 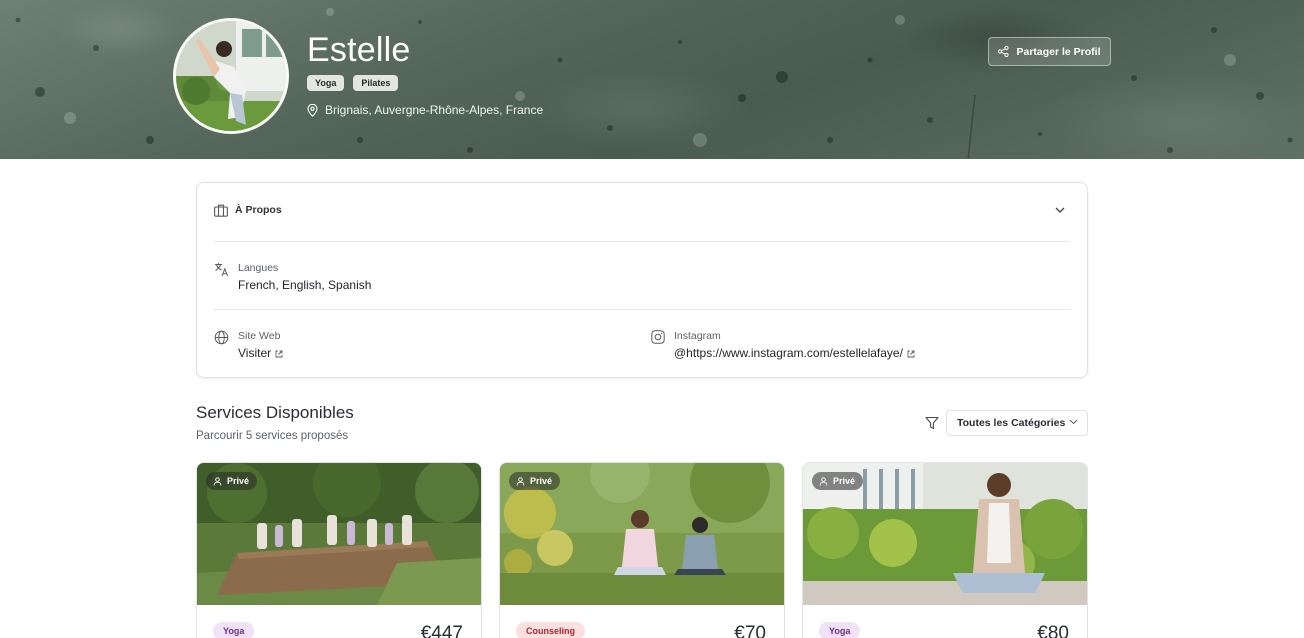 What do you see at coordinates (550, 630) in the screenshot?
I see `service-category-tag: Counseling` at bounding box center [550, 630].